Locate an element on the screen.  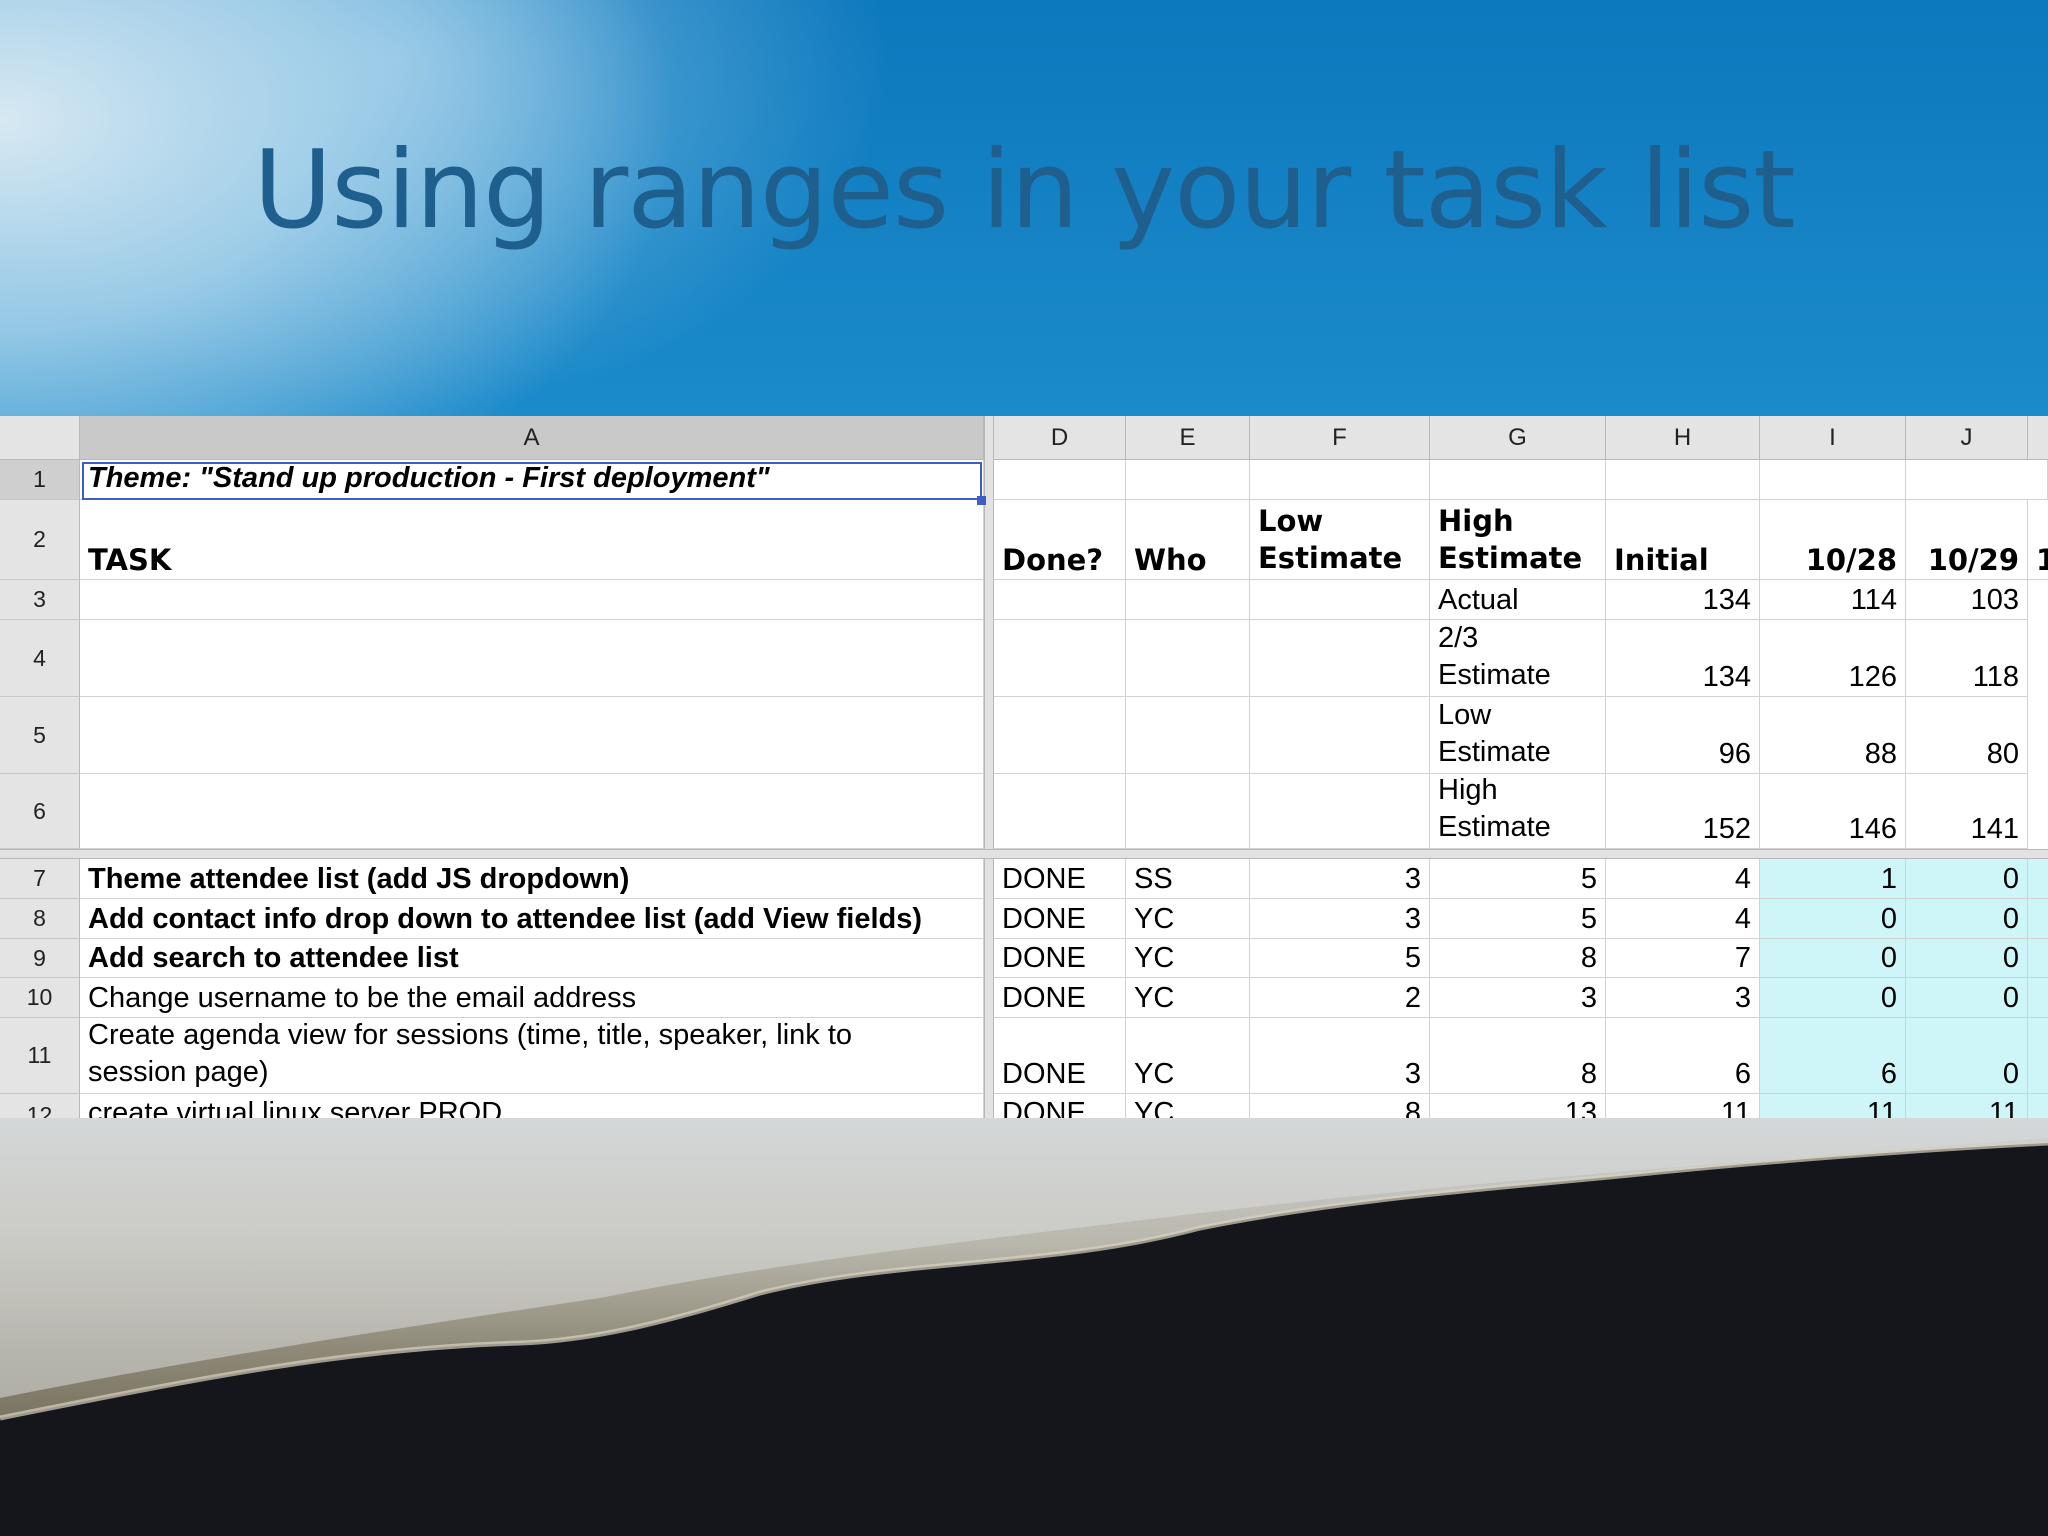
task-row-7-done: DONE is located at coordinates (1060, 879).